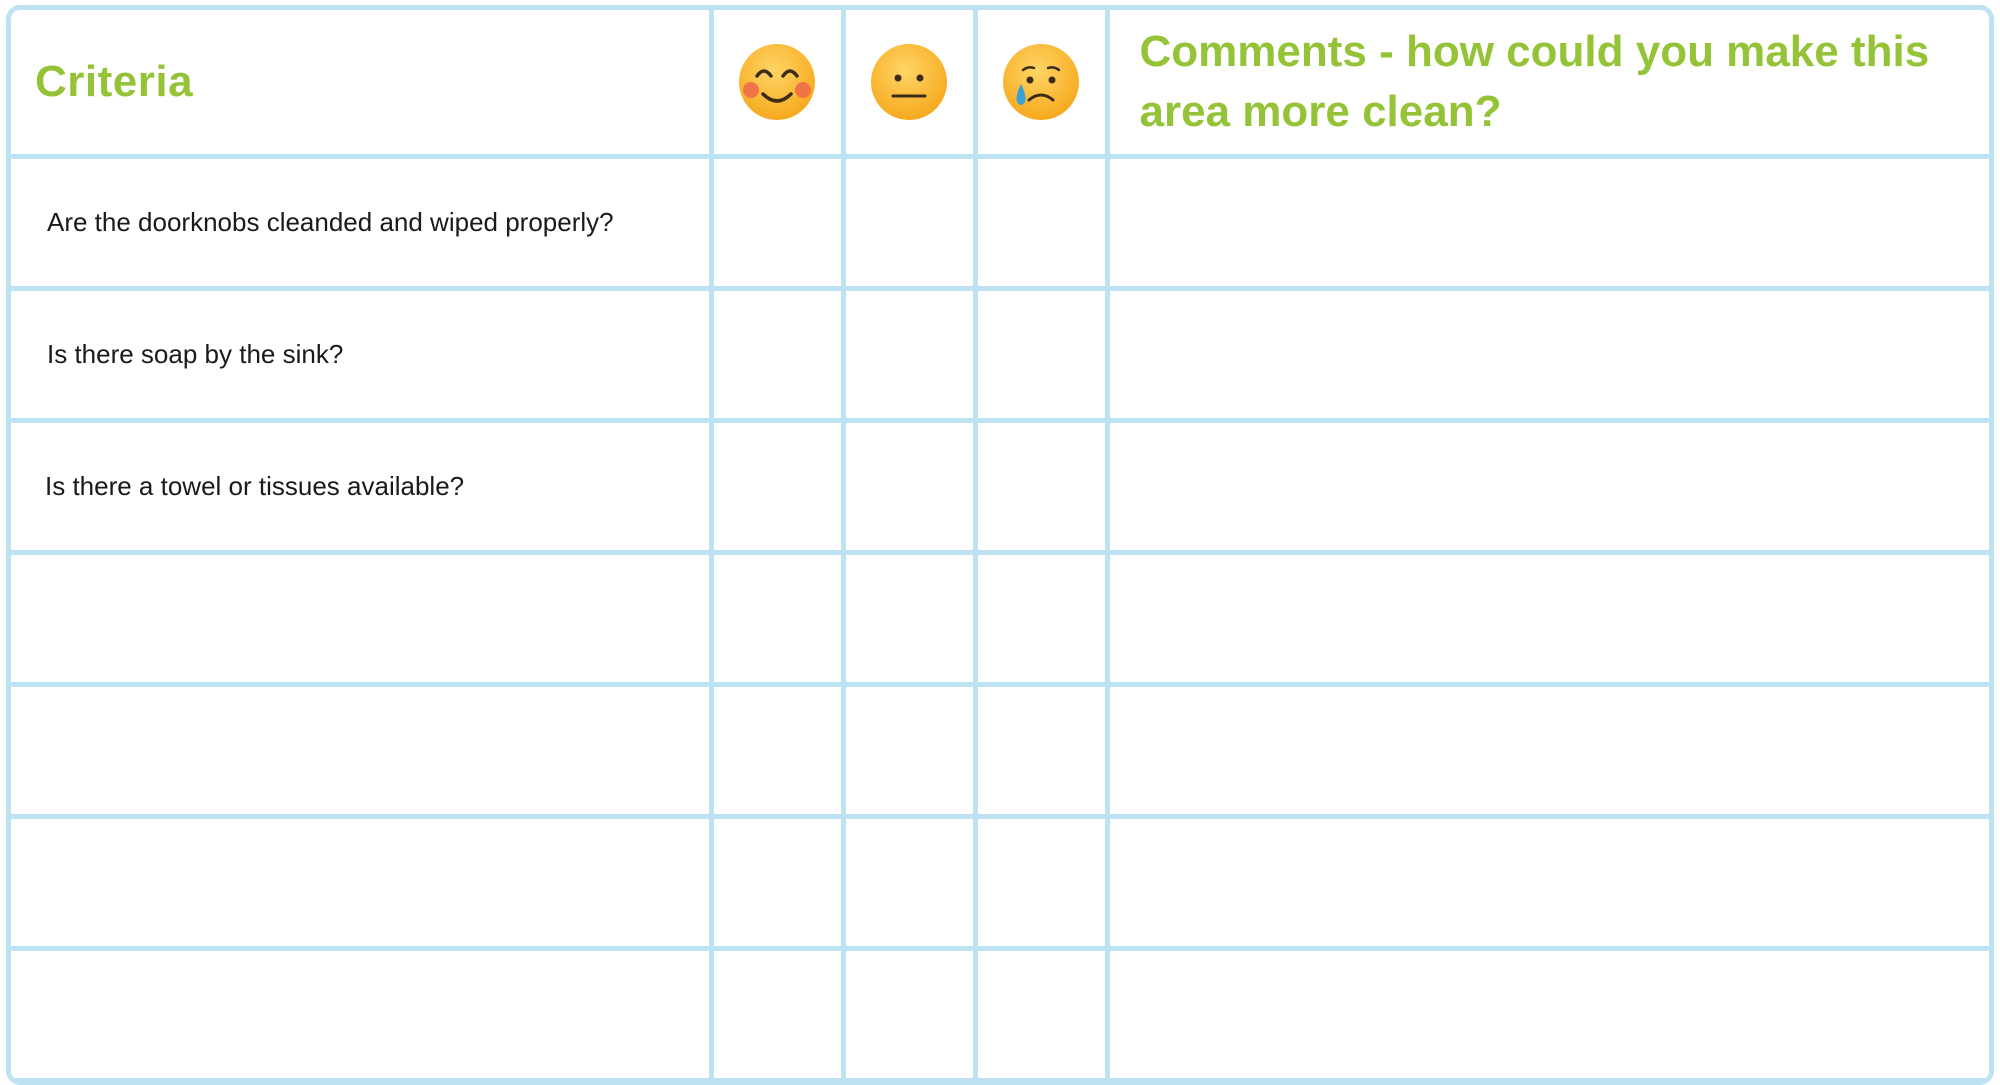  I want to click on happy-column-header, so click(777, 84).